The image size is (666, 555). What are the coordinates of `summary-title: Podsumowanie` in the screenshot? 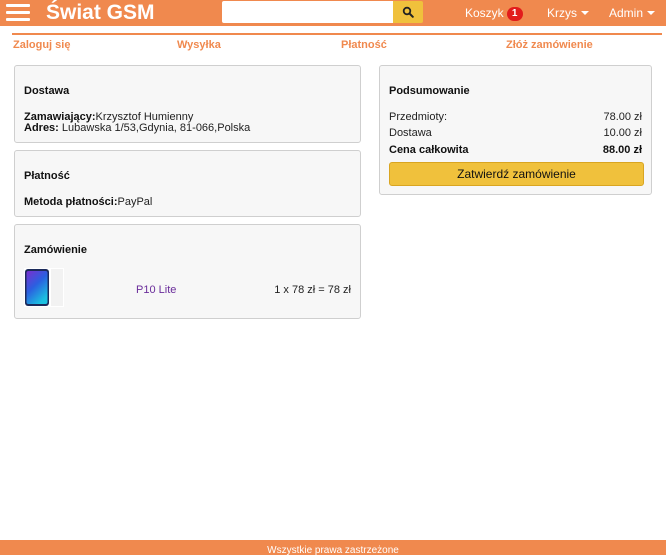 It's located at (429, 91).